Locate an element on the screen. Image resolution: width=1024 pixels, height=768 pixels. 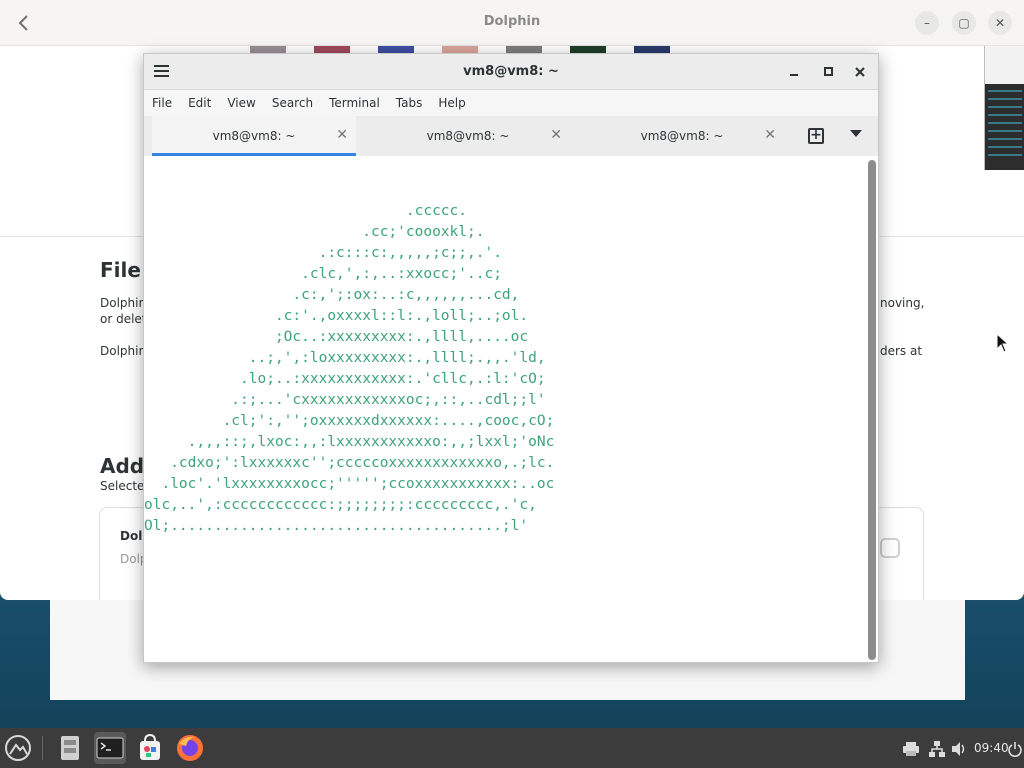
section-title: File is located at coordinates (120, 270).